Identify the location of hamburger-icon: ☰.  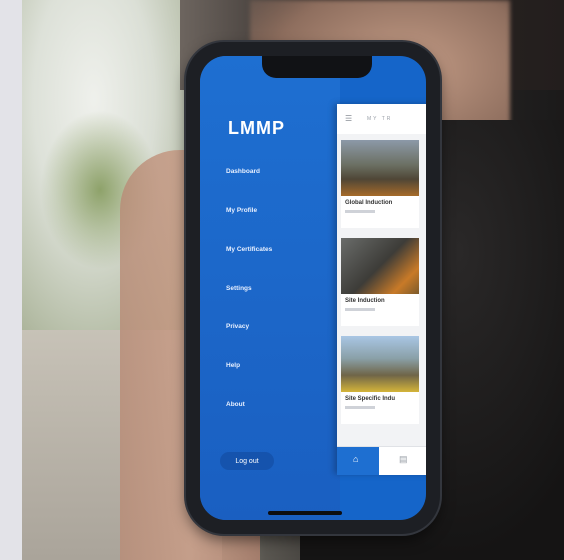
(348, 118).